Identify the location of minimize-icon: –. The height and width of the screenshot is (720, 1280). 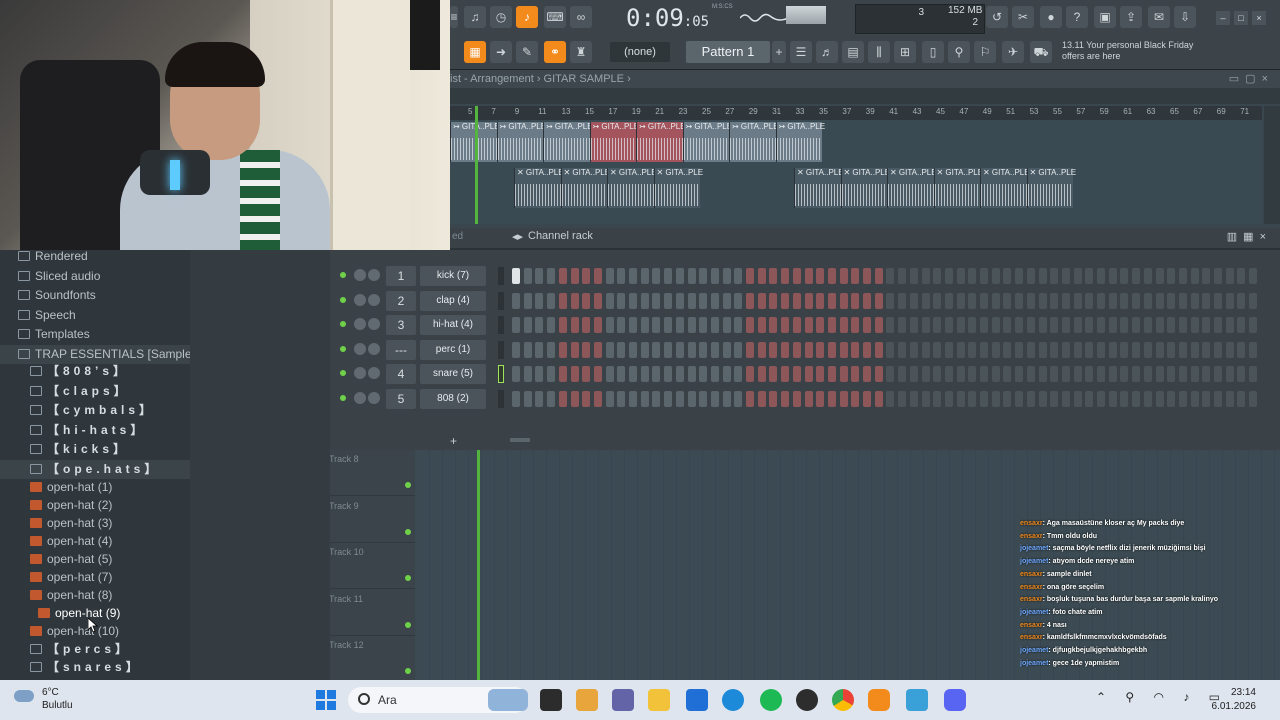
(1223, 18).